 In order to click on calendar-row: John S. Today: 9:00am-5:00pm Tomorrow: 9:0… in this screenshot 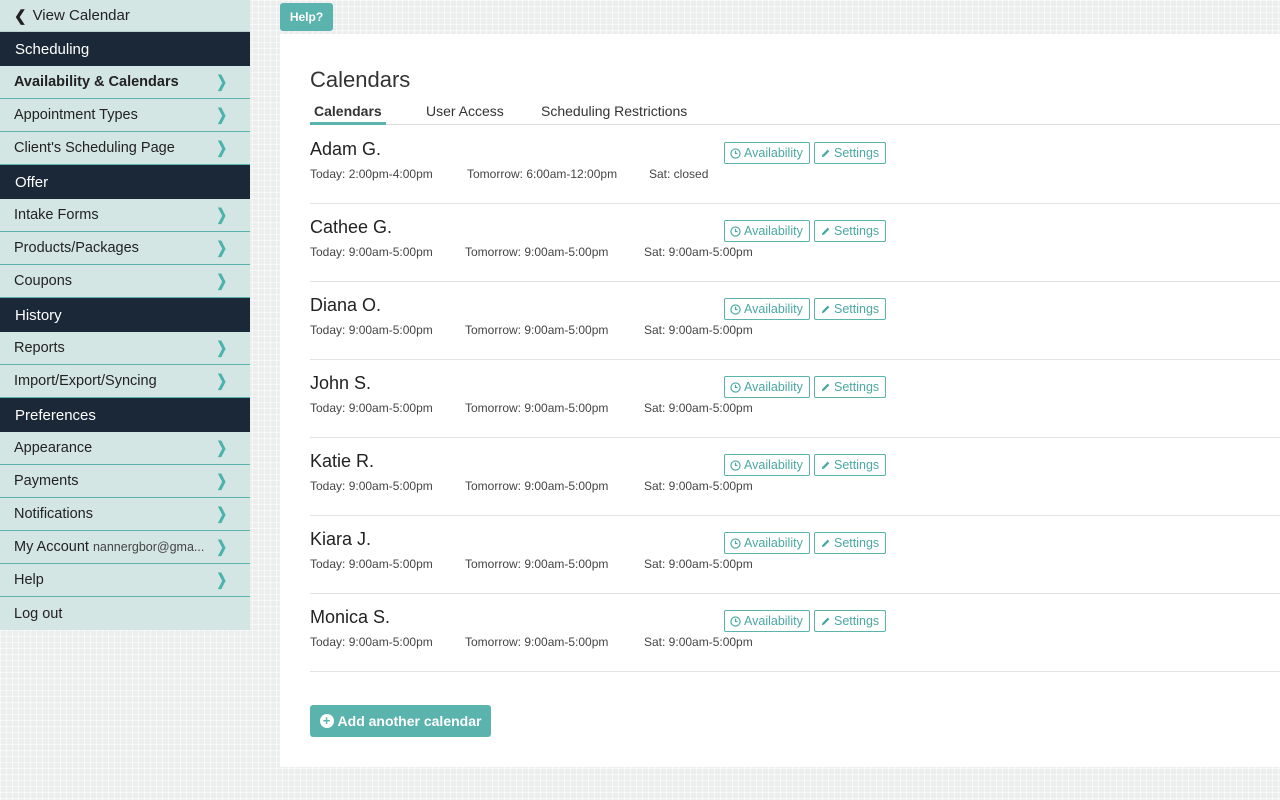, I will do `click(795, 399)`.